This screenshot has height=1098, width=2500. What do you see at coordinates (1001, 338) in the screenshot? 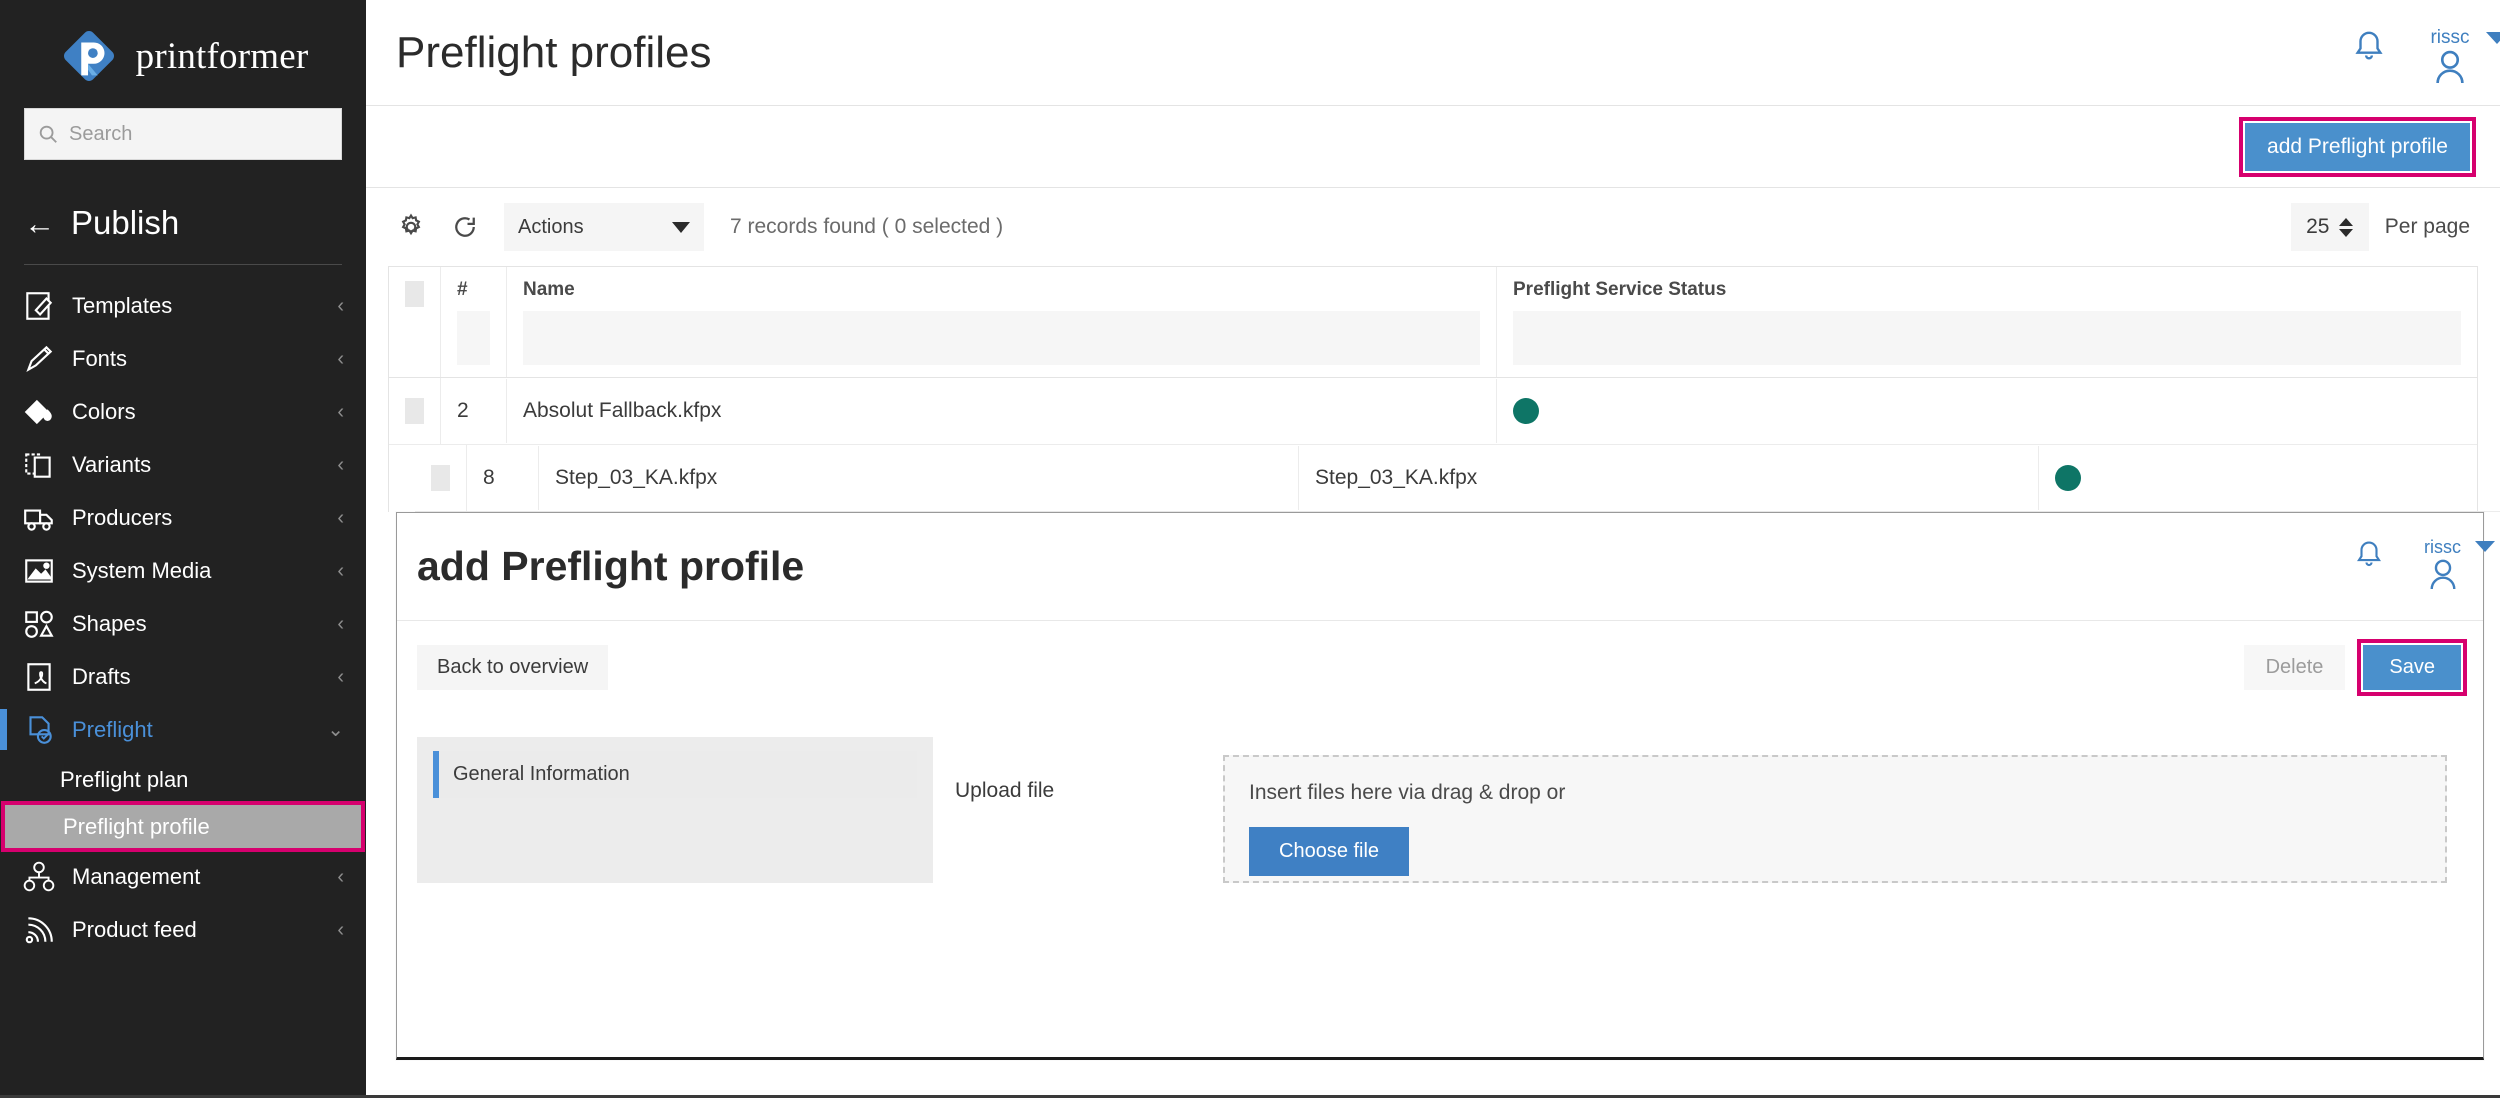
I see `filter-input-name` at bounding box center [1001, 338].